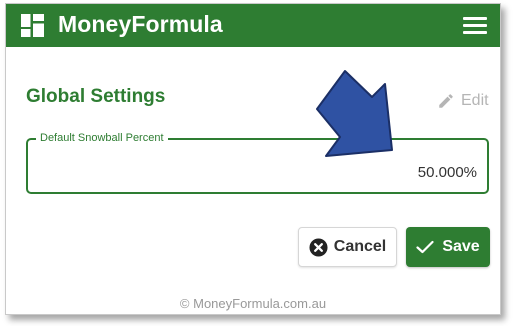 The width and height of the screenshot is (518, 326). I want to click on page-title: Global Settings, so click(96, 96).